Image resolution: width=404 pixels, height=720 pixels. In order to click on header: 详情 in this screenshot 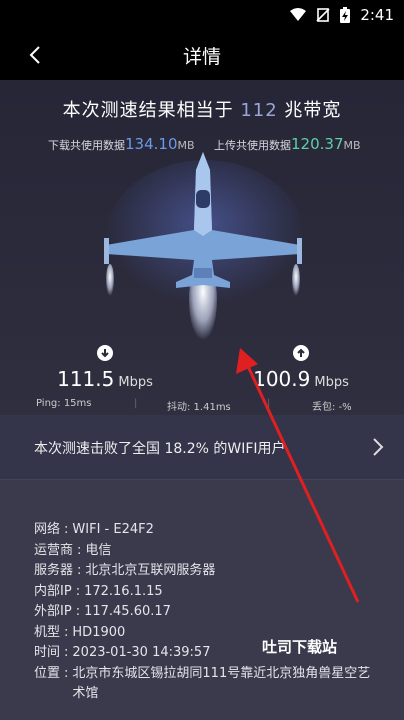, I will do `click(202, 55)`.